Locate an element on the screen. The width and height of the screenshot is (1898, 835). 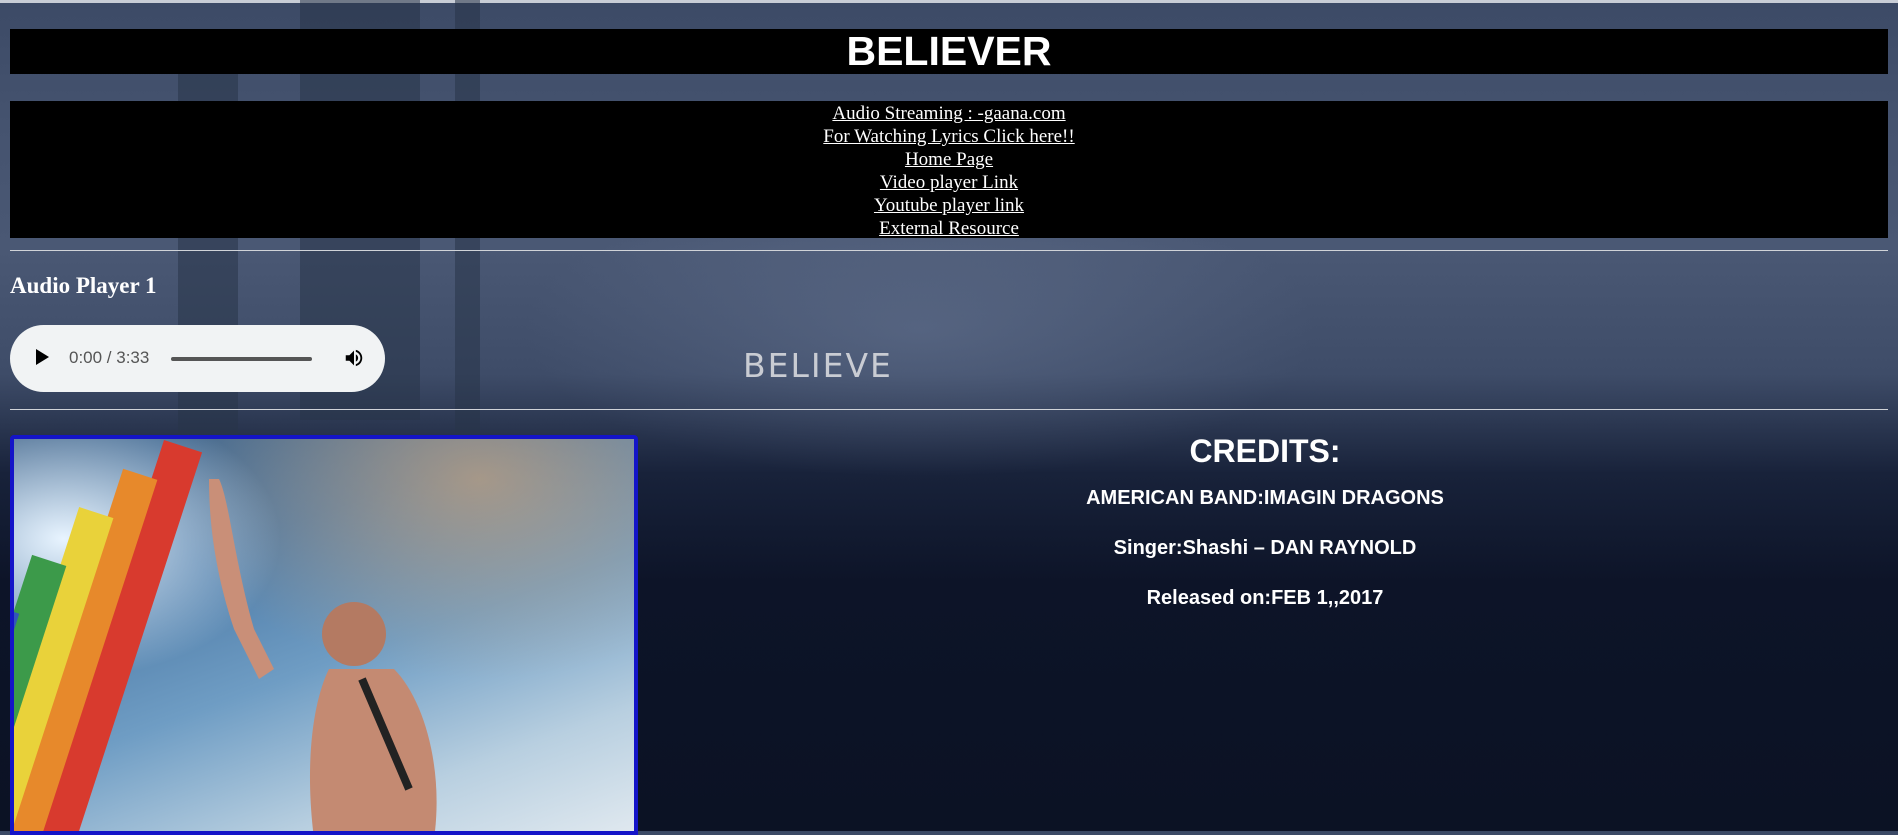
external-resource-link: External Resource is located at coordinates (949, 228).